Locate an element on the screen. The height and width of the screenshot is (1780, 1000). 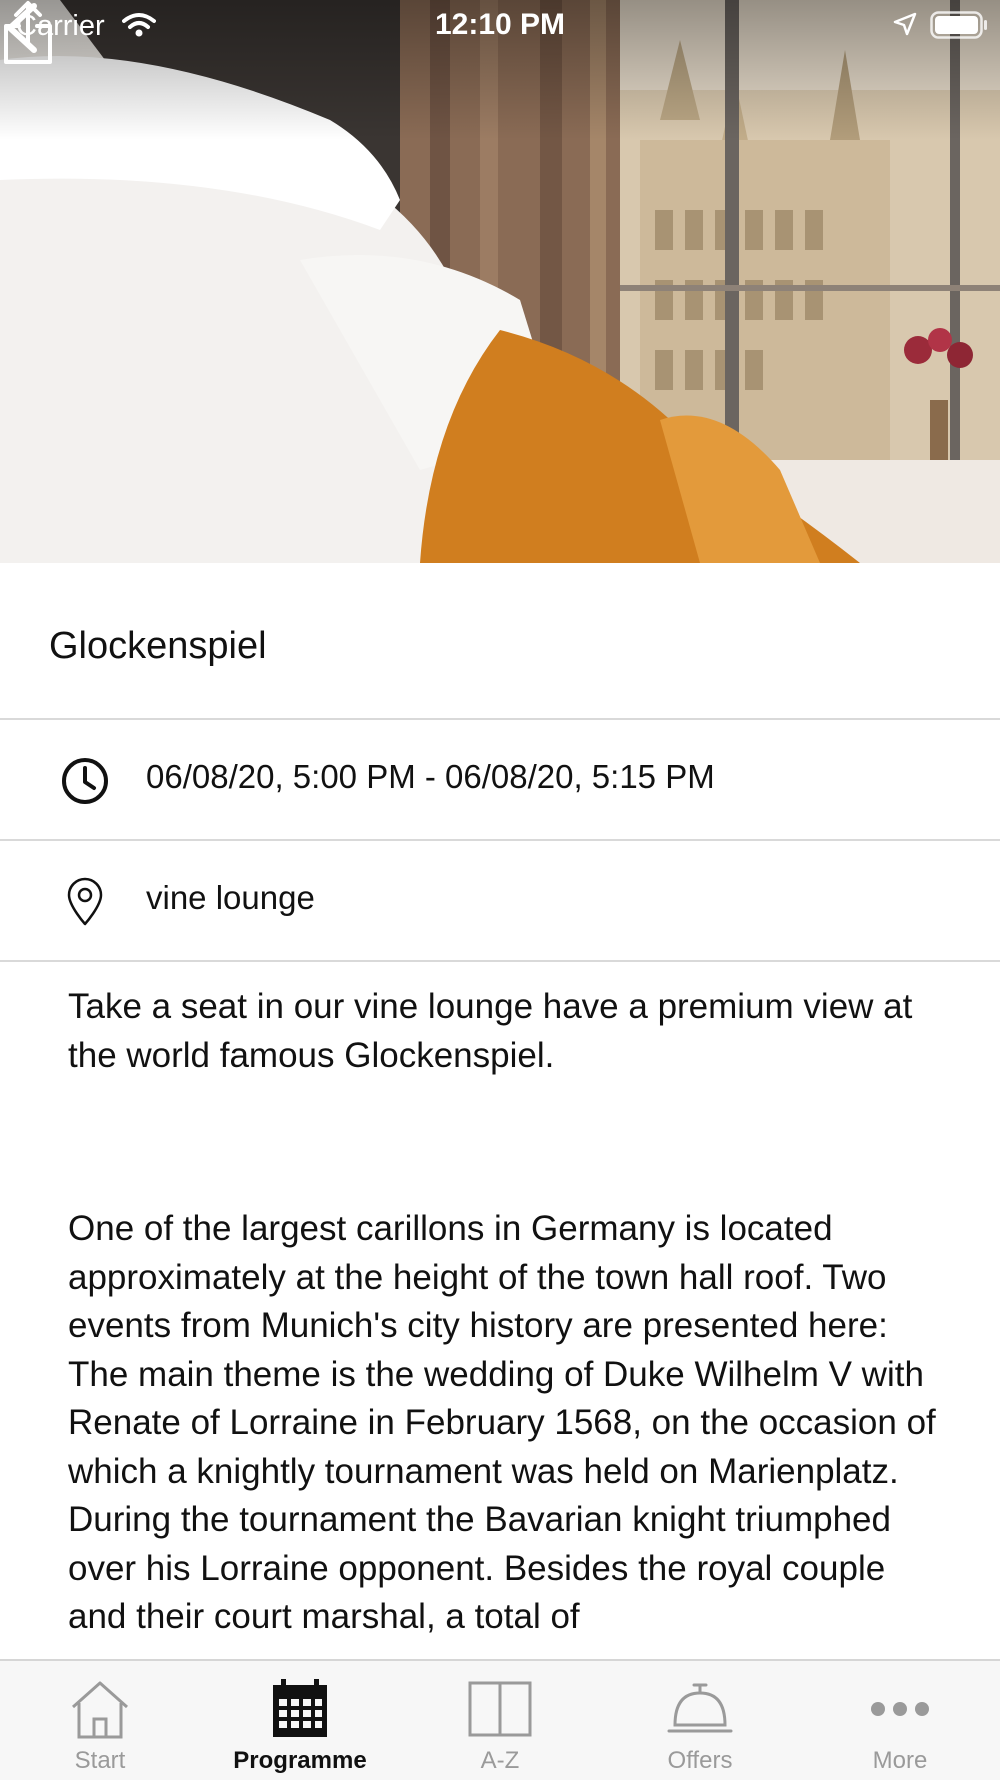
tab-label: Start is located at coordinates (100, 1760).